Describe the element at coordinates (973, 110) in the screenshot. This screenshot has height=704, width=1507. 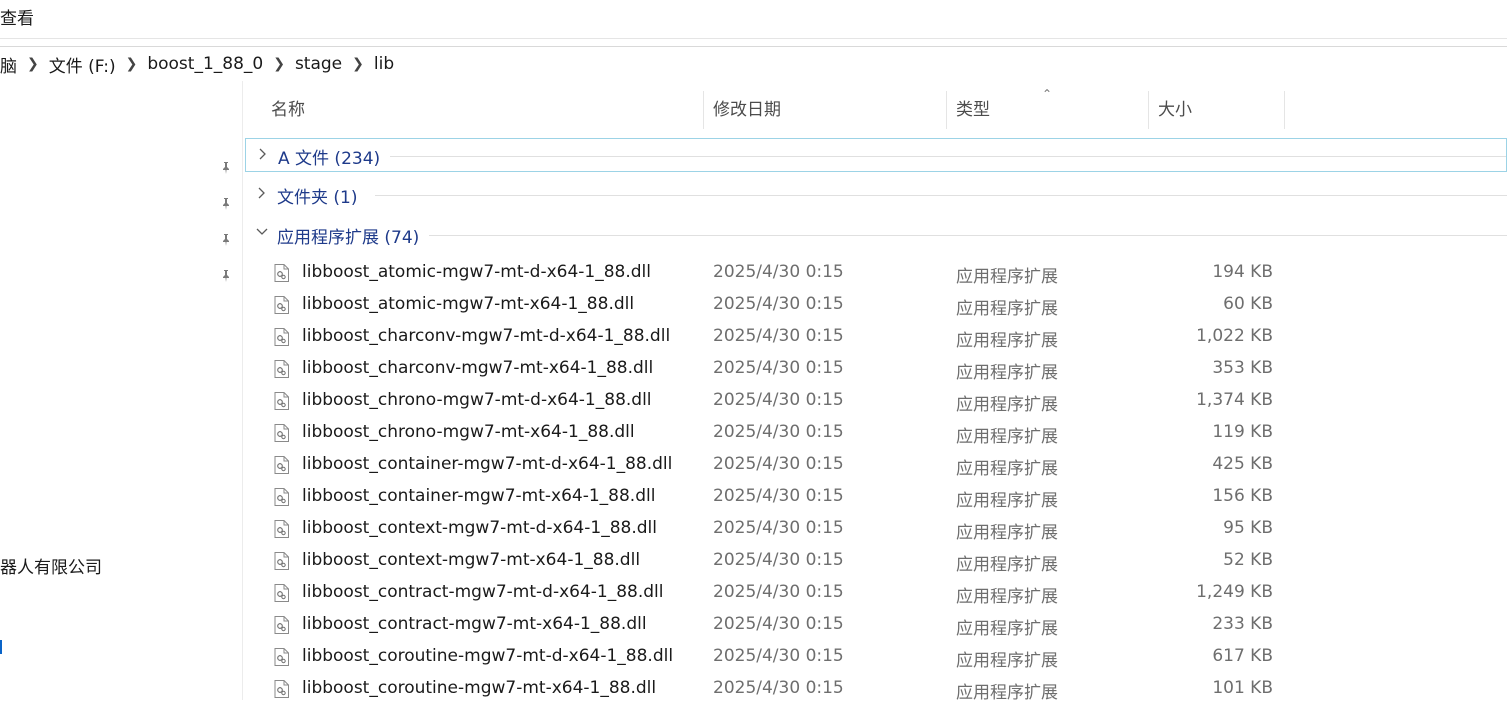
I see `column-header-type: 类型` at that location.